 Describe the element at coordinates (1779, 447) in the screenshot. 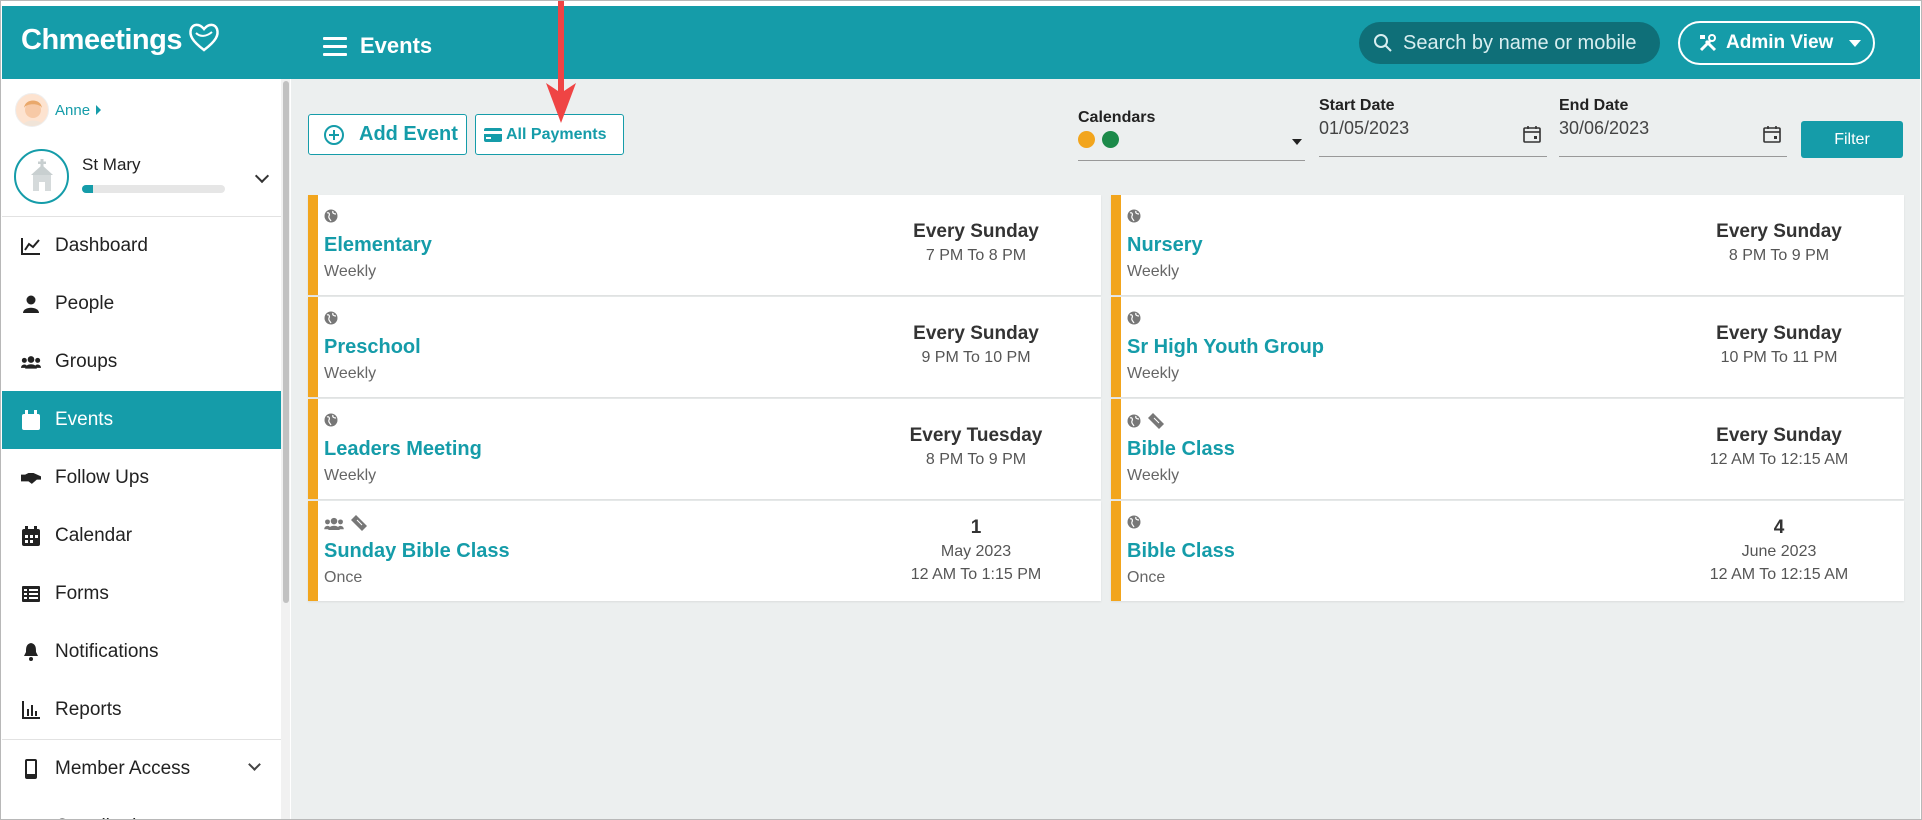

I see `event-schedule: Every Sunday 12 AM To 12:15 AM` at that location.